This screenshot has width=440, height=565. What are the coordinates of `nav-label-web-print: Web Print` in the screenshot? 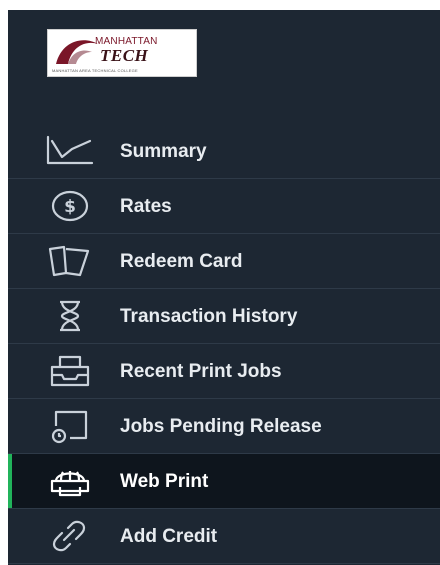 It's located at (164, 481).